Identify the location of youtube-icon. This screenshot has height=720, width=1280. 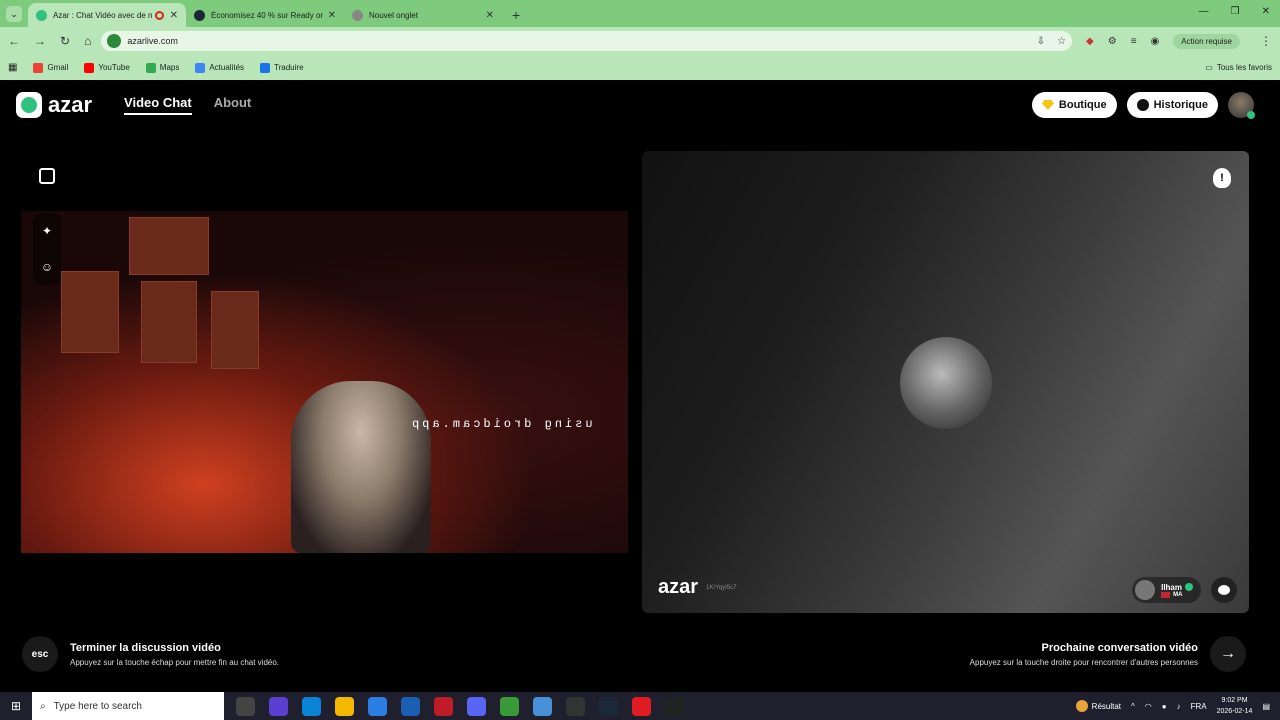
(89, 67).